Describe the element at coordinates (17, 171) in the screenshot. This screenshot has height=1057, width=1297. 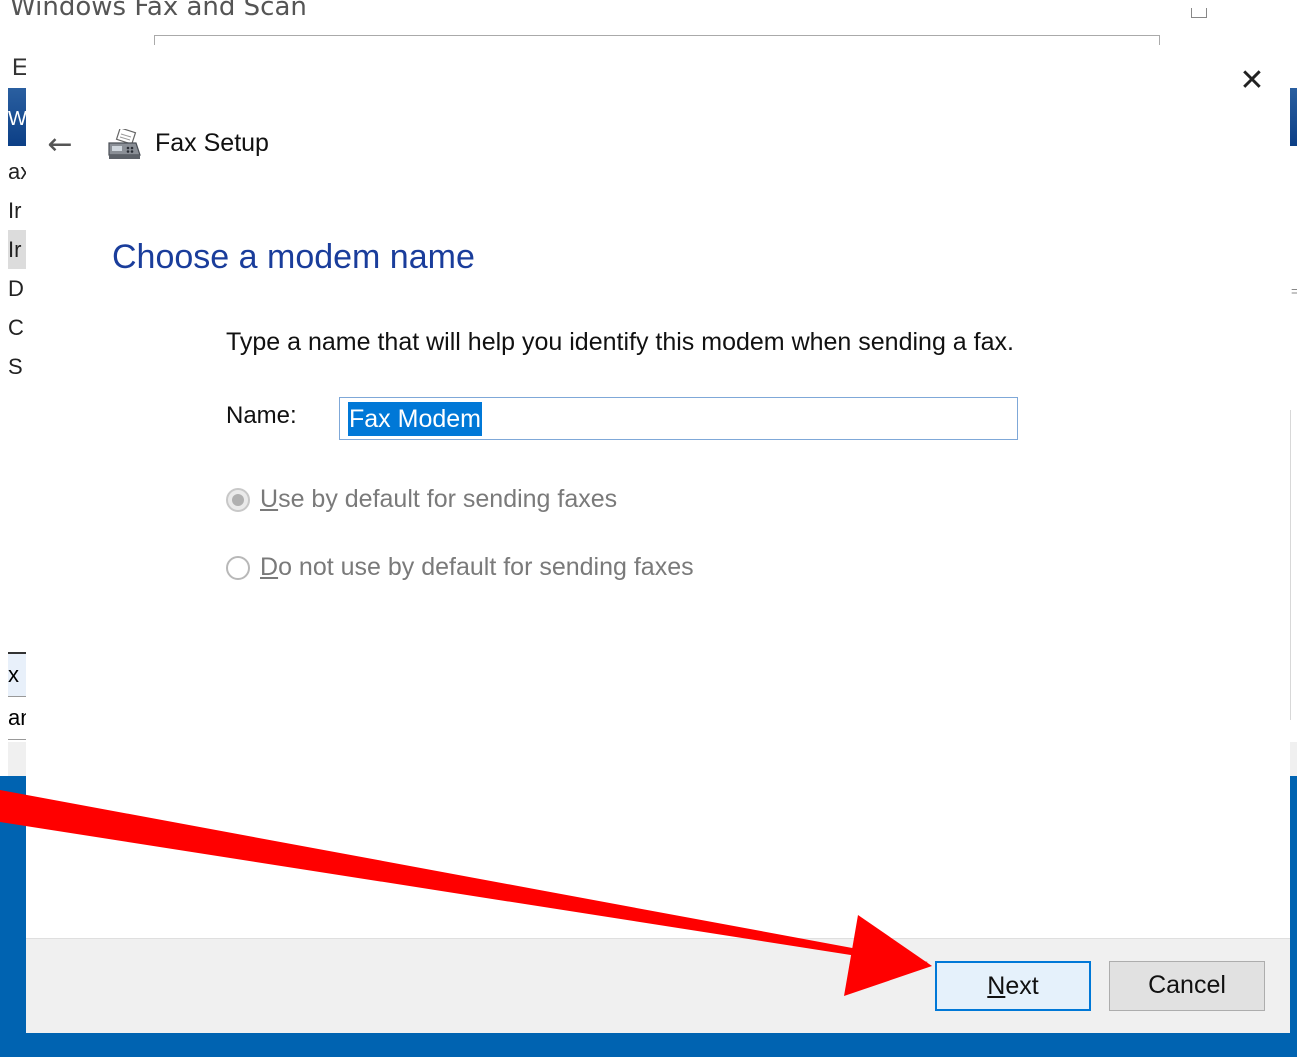
I see `background-tree-item: ax` at that location.